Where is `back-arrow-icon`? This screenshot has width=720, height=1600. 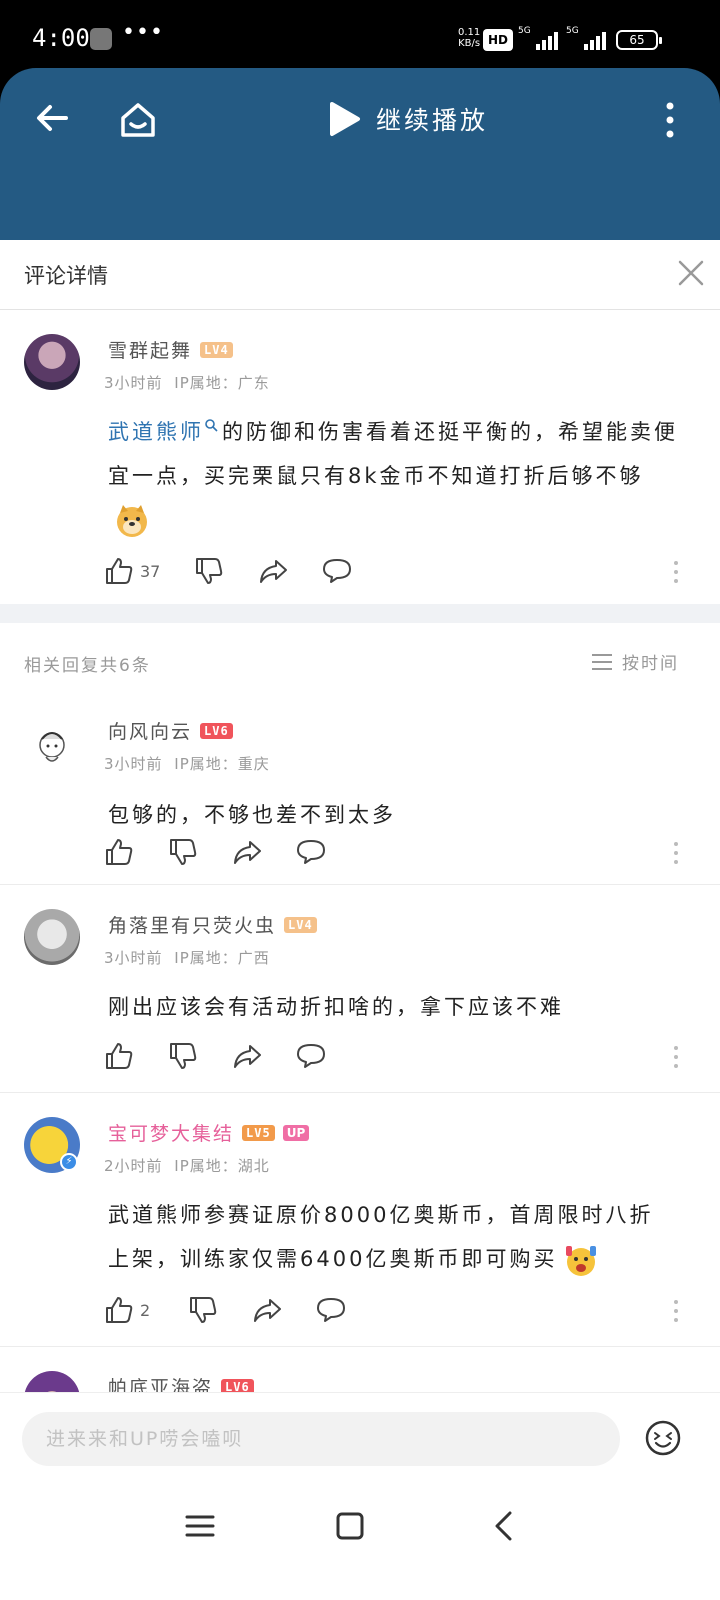 back-arrow-icon is located at coordinates (52, 118).